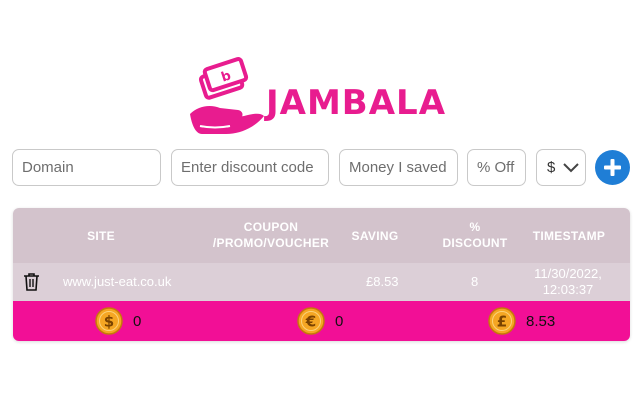 The height and width of the screenshot is (400, 640). Describe the element at coordinates (568, 281) in the screenshot. I see `row-timestamp-line1: 11/30/2022, 12:03:37` at that location.